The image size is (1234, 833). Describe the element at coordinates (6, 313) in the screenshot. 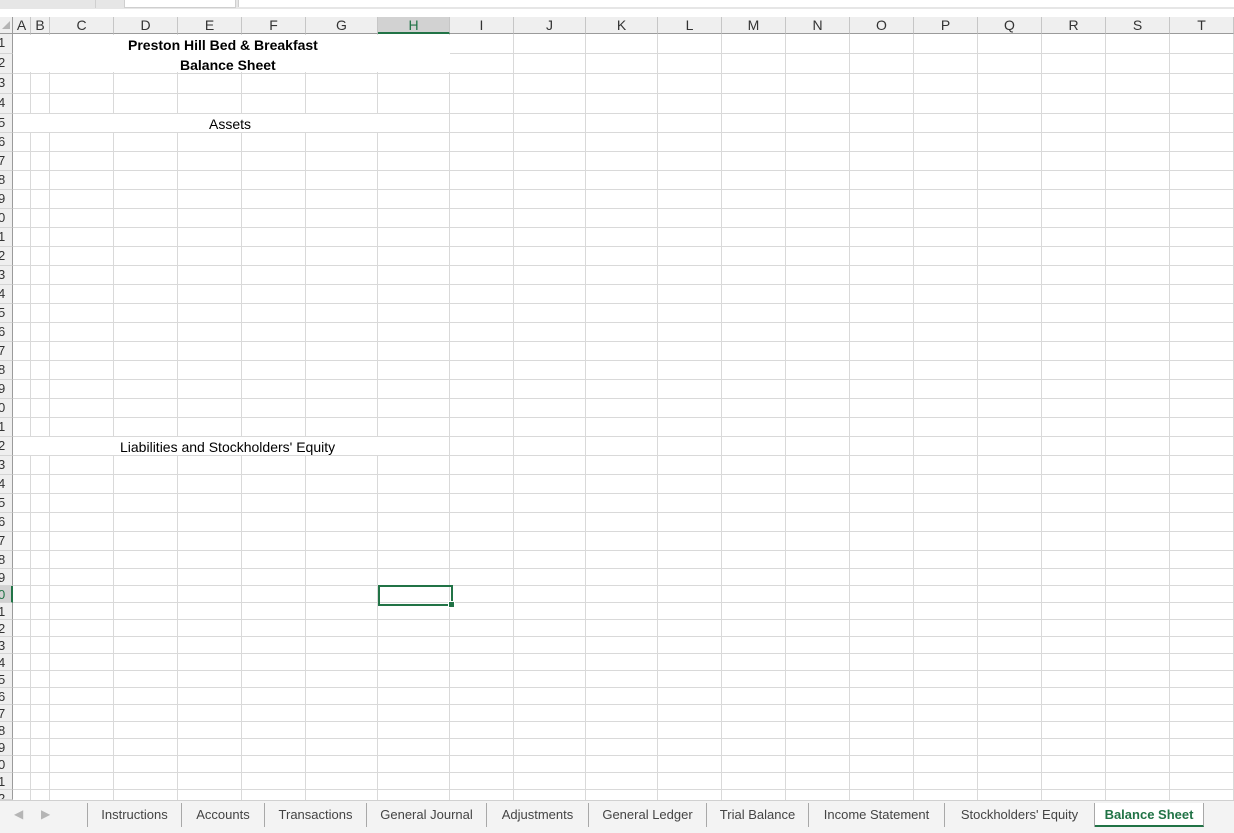

I see `row-header-15: 5` at that location.